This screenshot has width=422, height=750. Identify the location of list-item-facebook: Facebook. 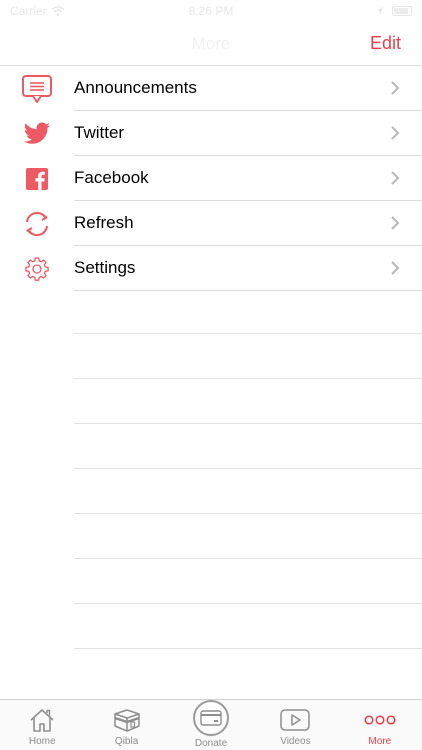
(211, 178).